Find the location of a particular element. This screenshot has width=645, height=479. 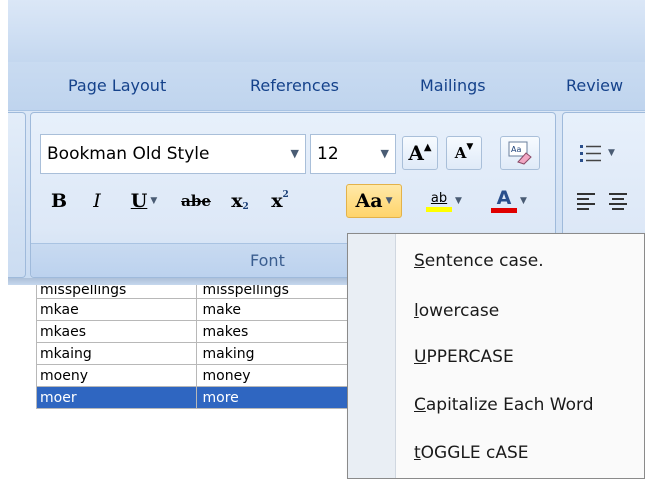

italic-button: I is located at coordinates (97, 201).